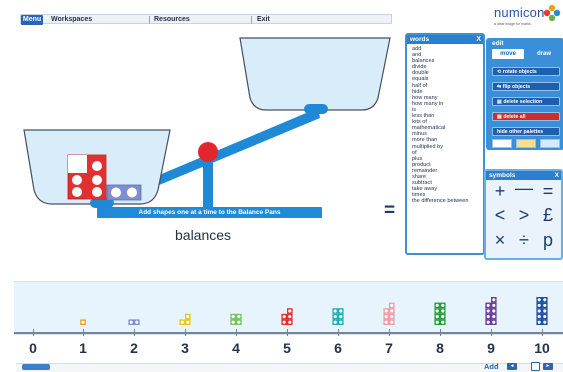  I want to click on symbol-pence: p, so click(548, 240).